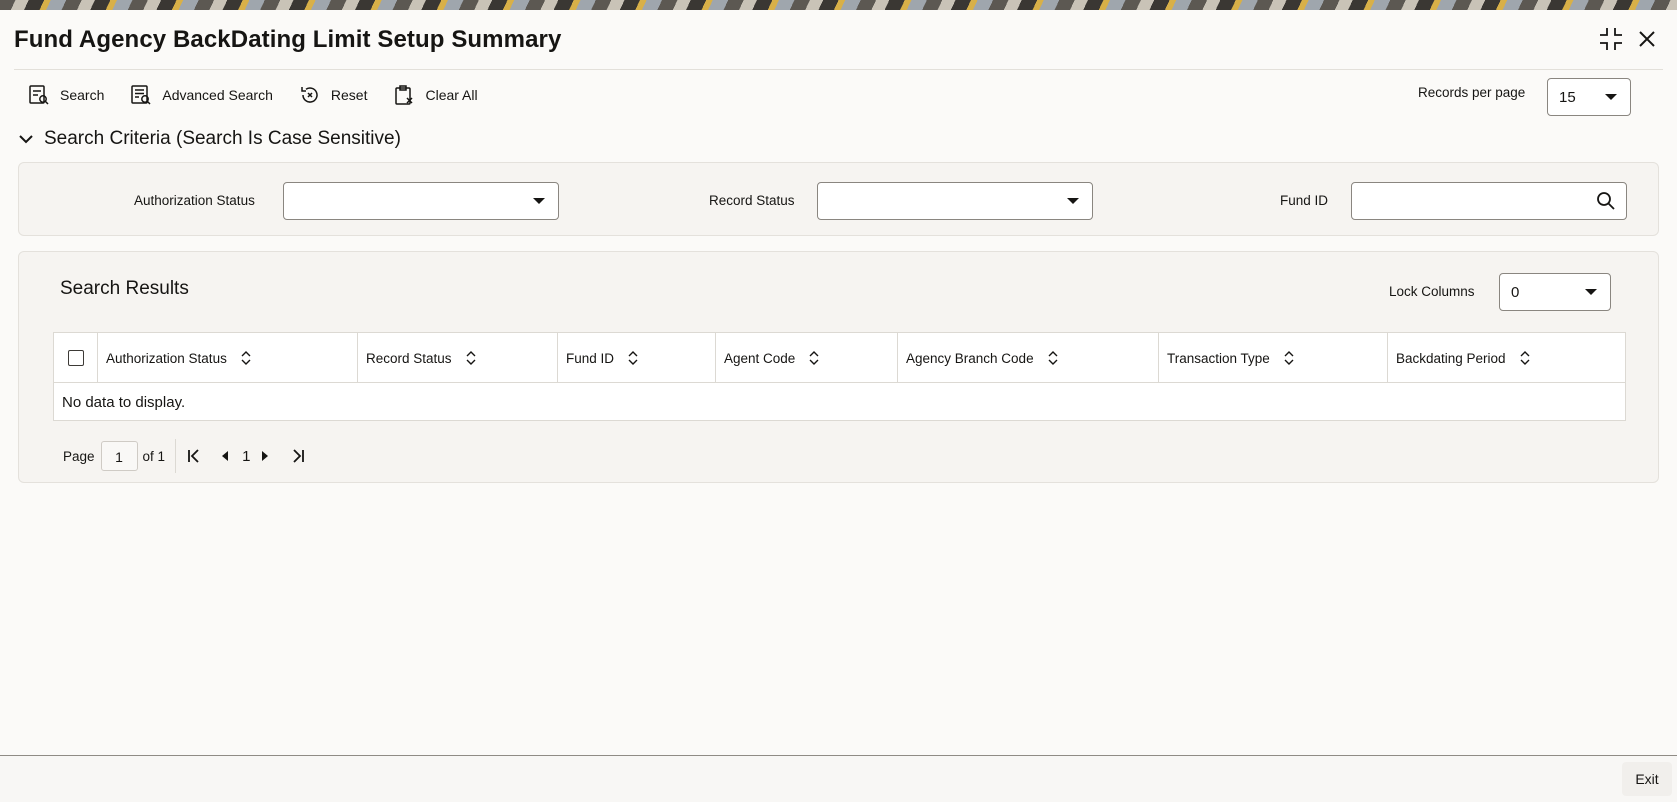 The width and height of the screenshot is (1677, 802). I want to click on search-button: Search, so click(66, 95).